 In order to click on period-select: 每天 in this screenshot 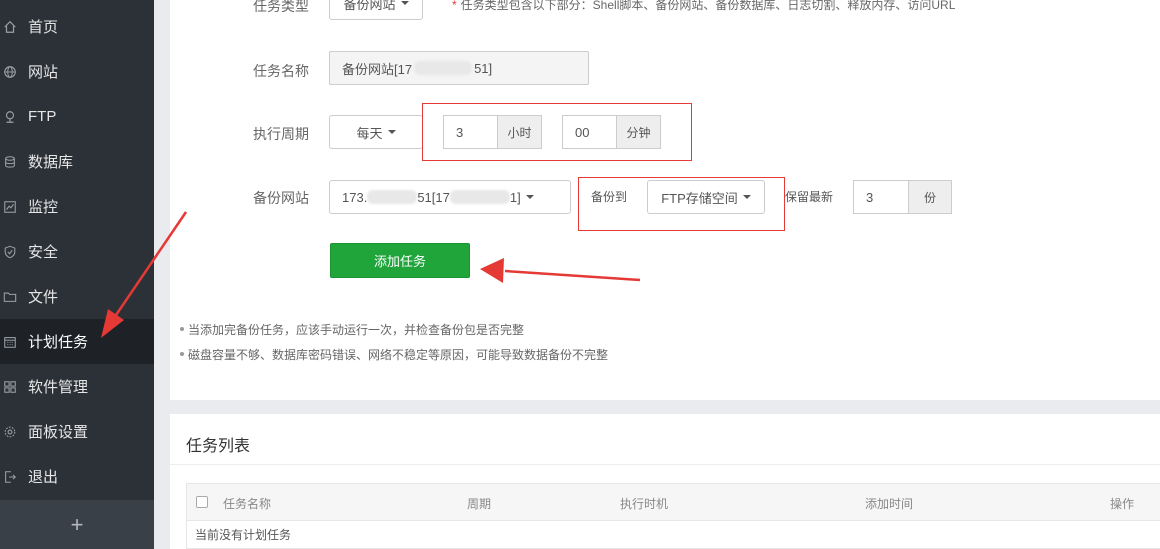, I will do `click(376, 132)`.